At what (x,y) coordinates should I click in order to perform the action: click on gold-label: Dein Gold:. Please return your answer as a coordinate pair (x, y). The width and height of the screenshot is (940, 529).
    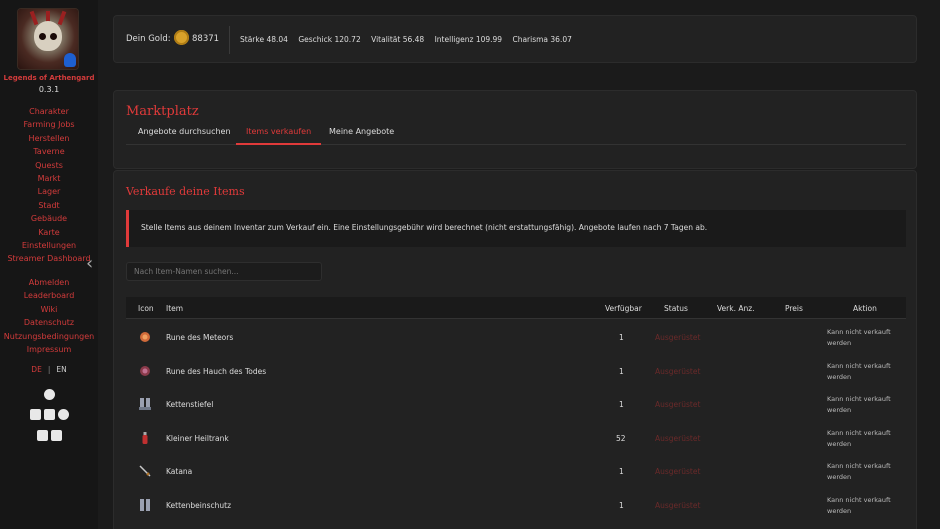
    Looking at the image, I should click on (148, 39).